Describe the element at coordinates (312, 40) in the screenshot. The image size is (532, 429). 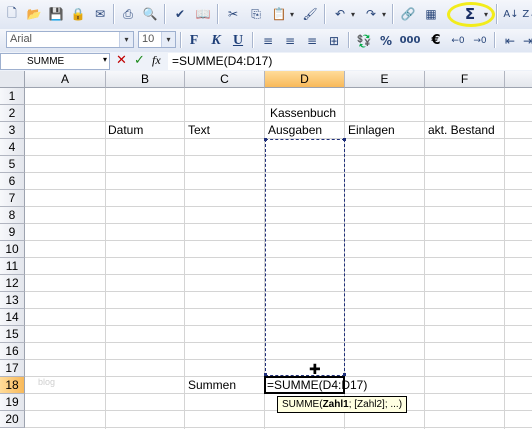
I see `align-right-icon: ≡` at that location.